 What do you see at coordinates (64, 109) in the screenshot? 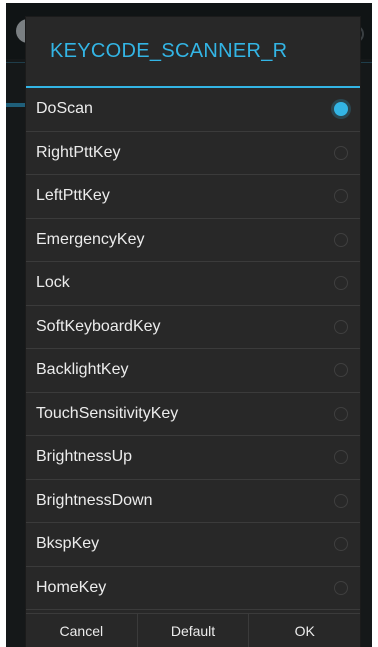
I see `option-label: DoScan` at bounding box center [64, 109].